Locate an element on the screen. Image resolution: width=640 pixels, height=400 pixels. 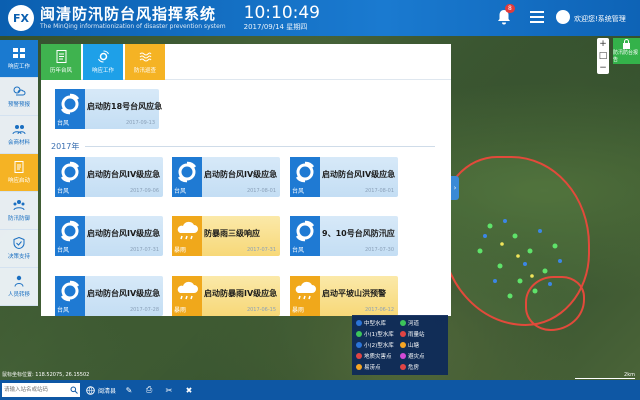
fullscreen-icon: □ is located at coordinates (603, 56).